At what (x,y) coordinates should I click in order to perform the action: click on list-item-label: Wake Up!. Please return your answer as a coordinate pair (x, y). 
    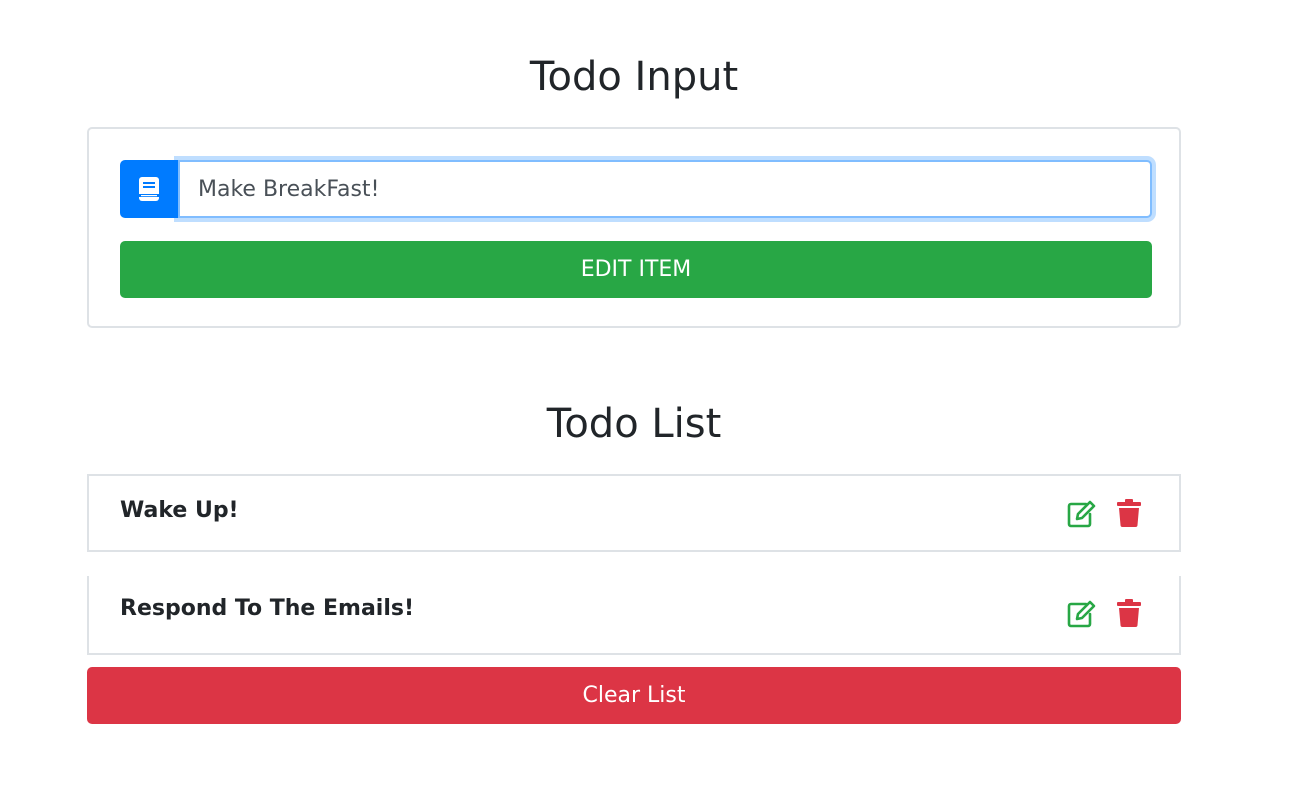
    Looking at the image, I should click on (179, 510).